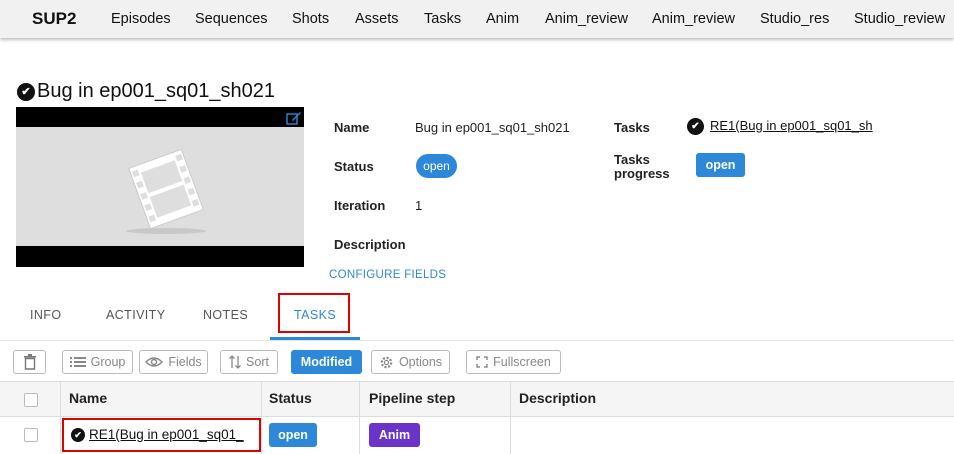 The image size is (954, 454). I want to click on row-checkbox, so click(31, 435).